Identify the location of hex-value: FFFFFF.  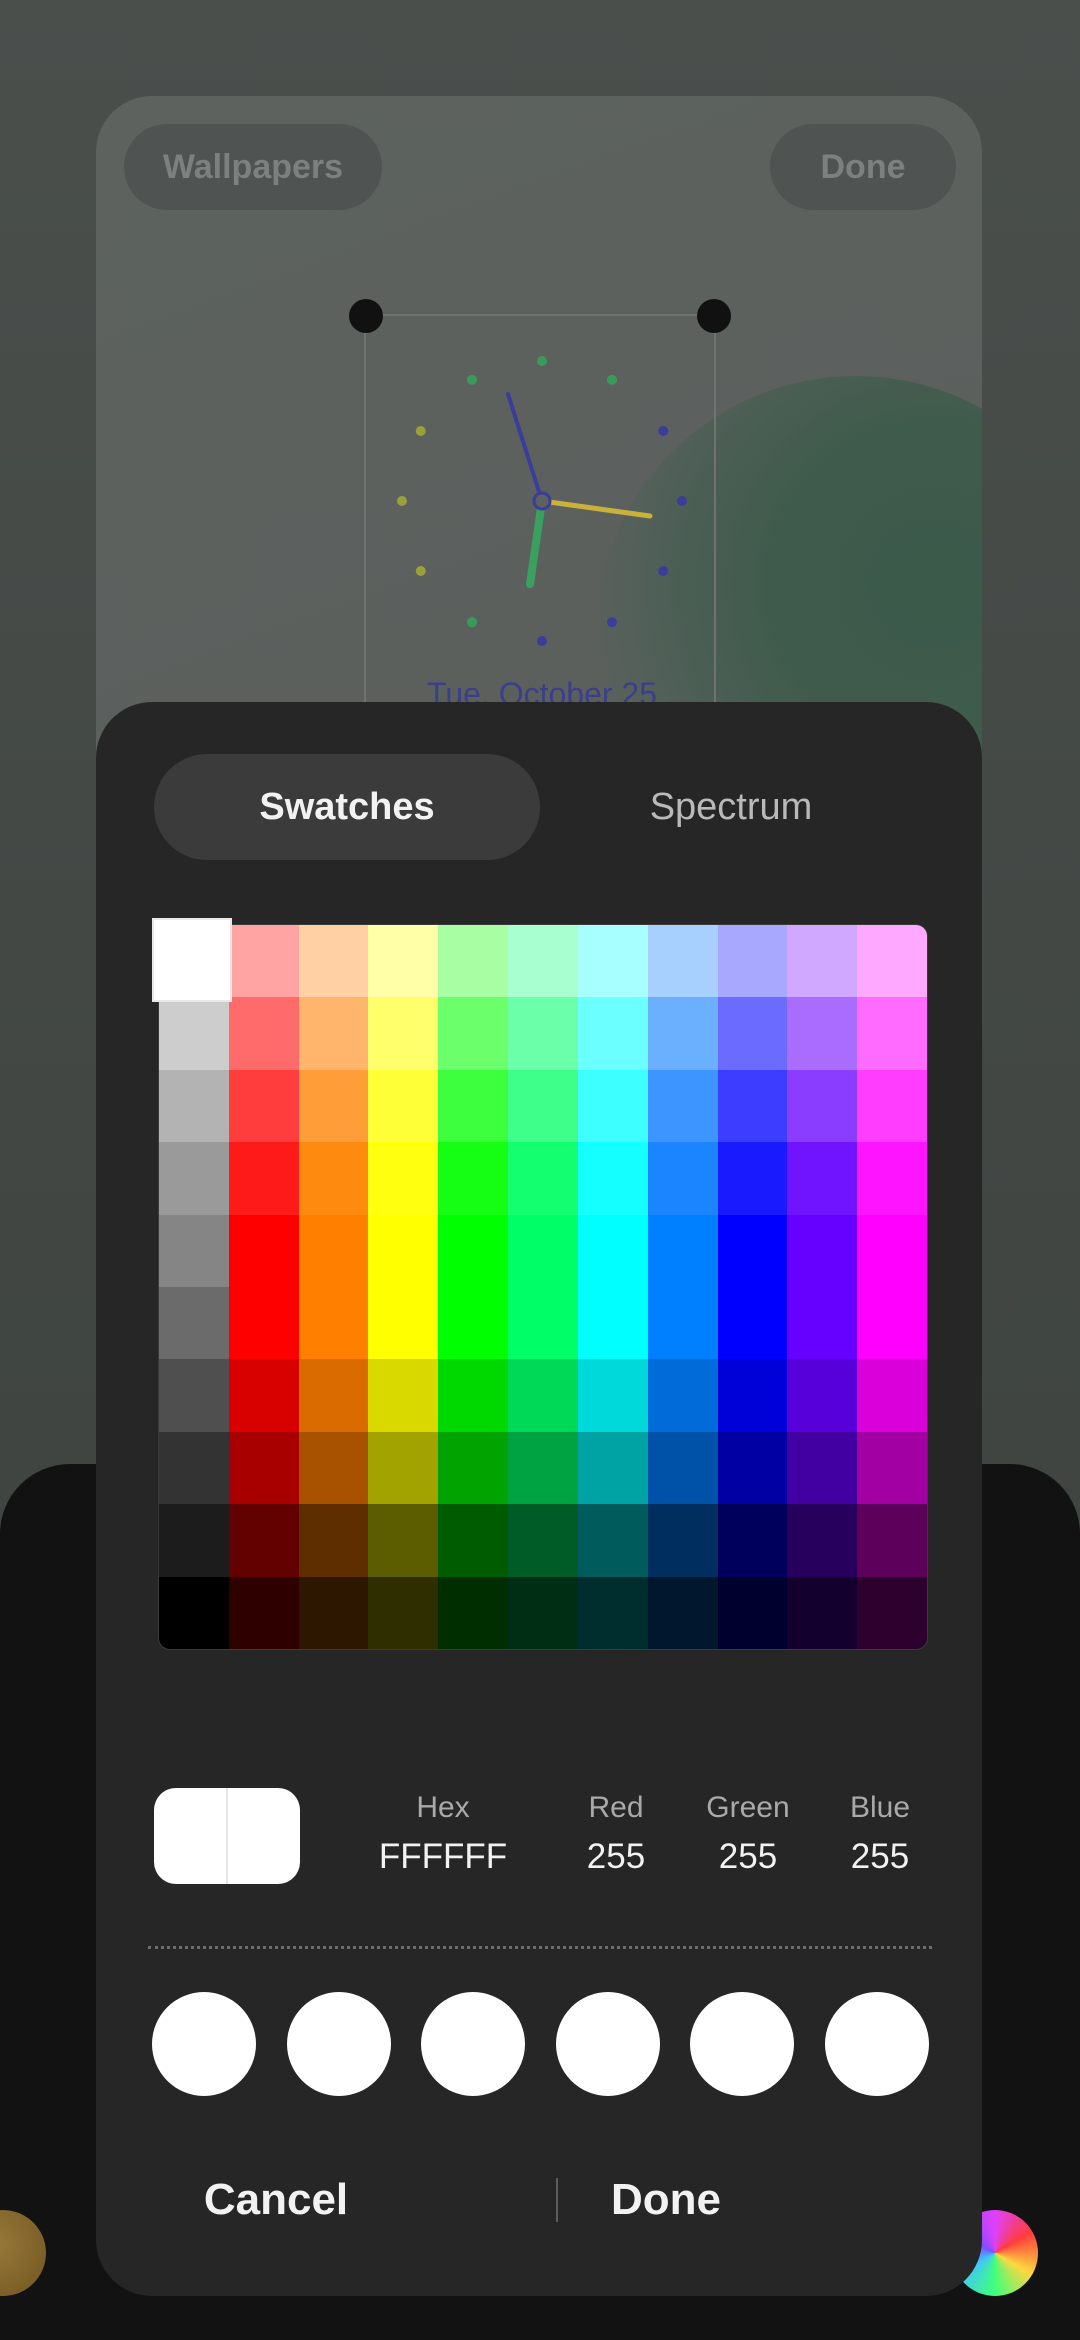
(443, 1856).